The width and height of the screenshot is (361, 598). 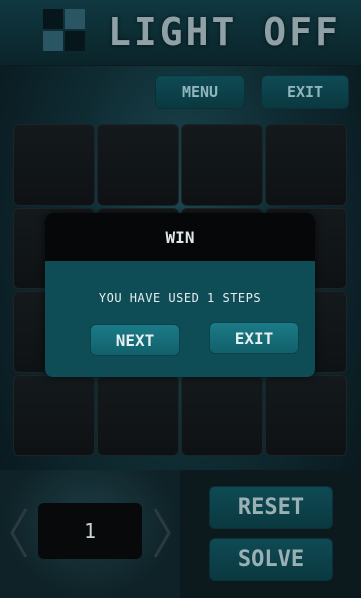 I want to click on chevron-left-icon, so click(x=19, y=533).